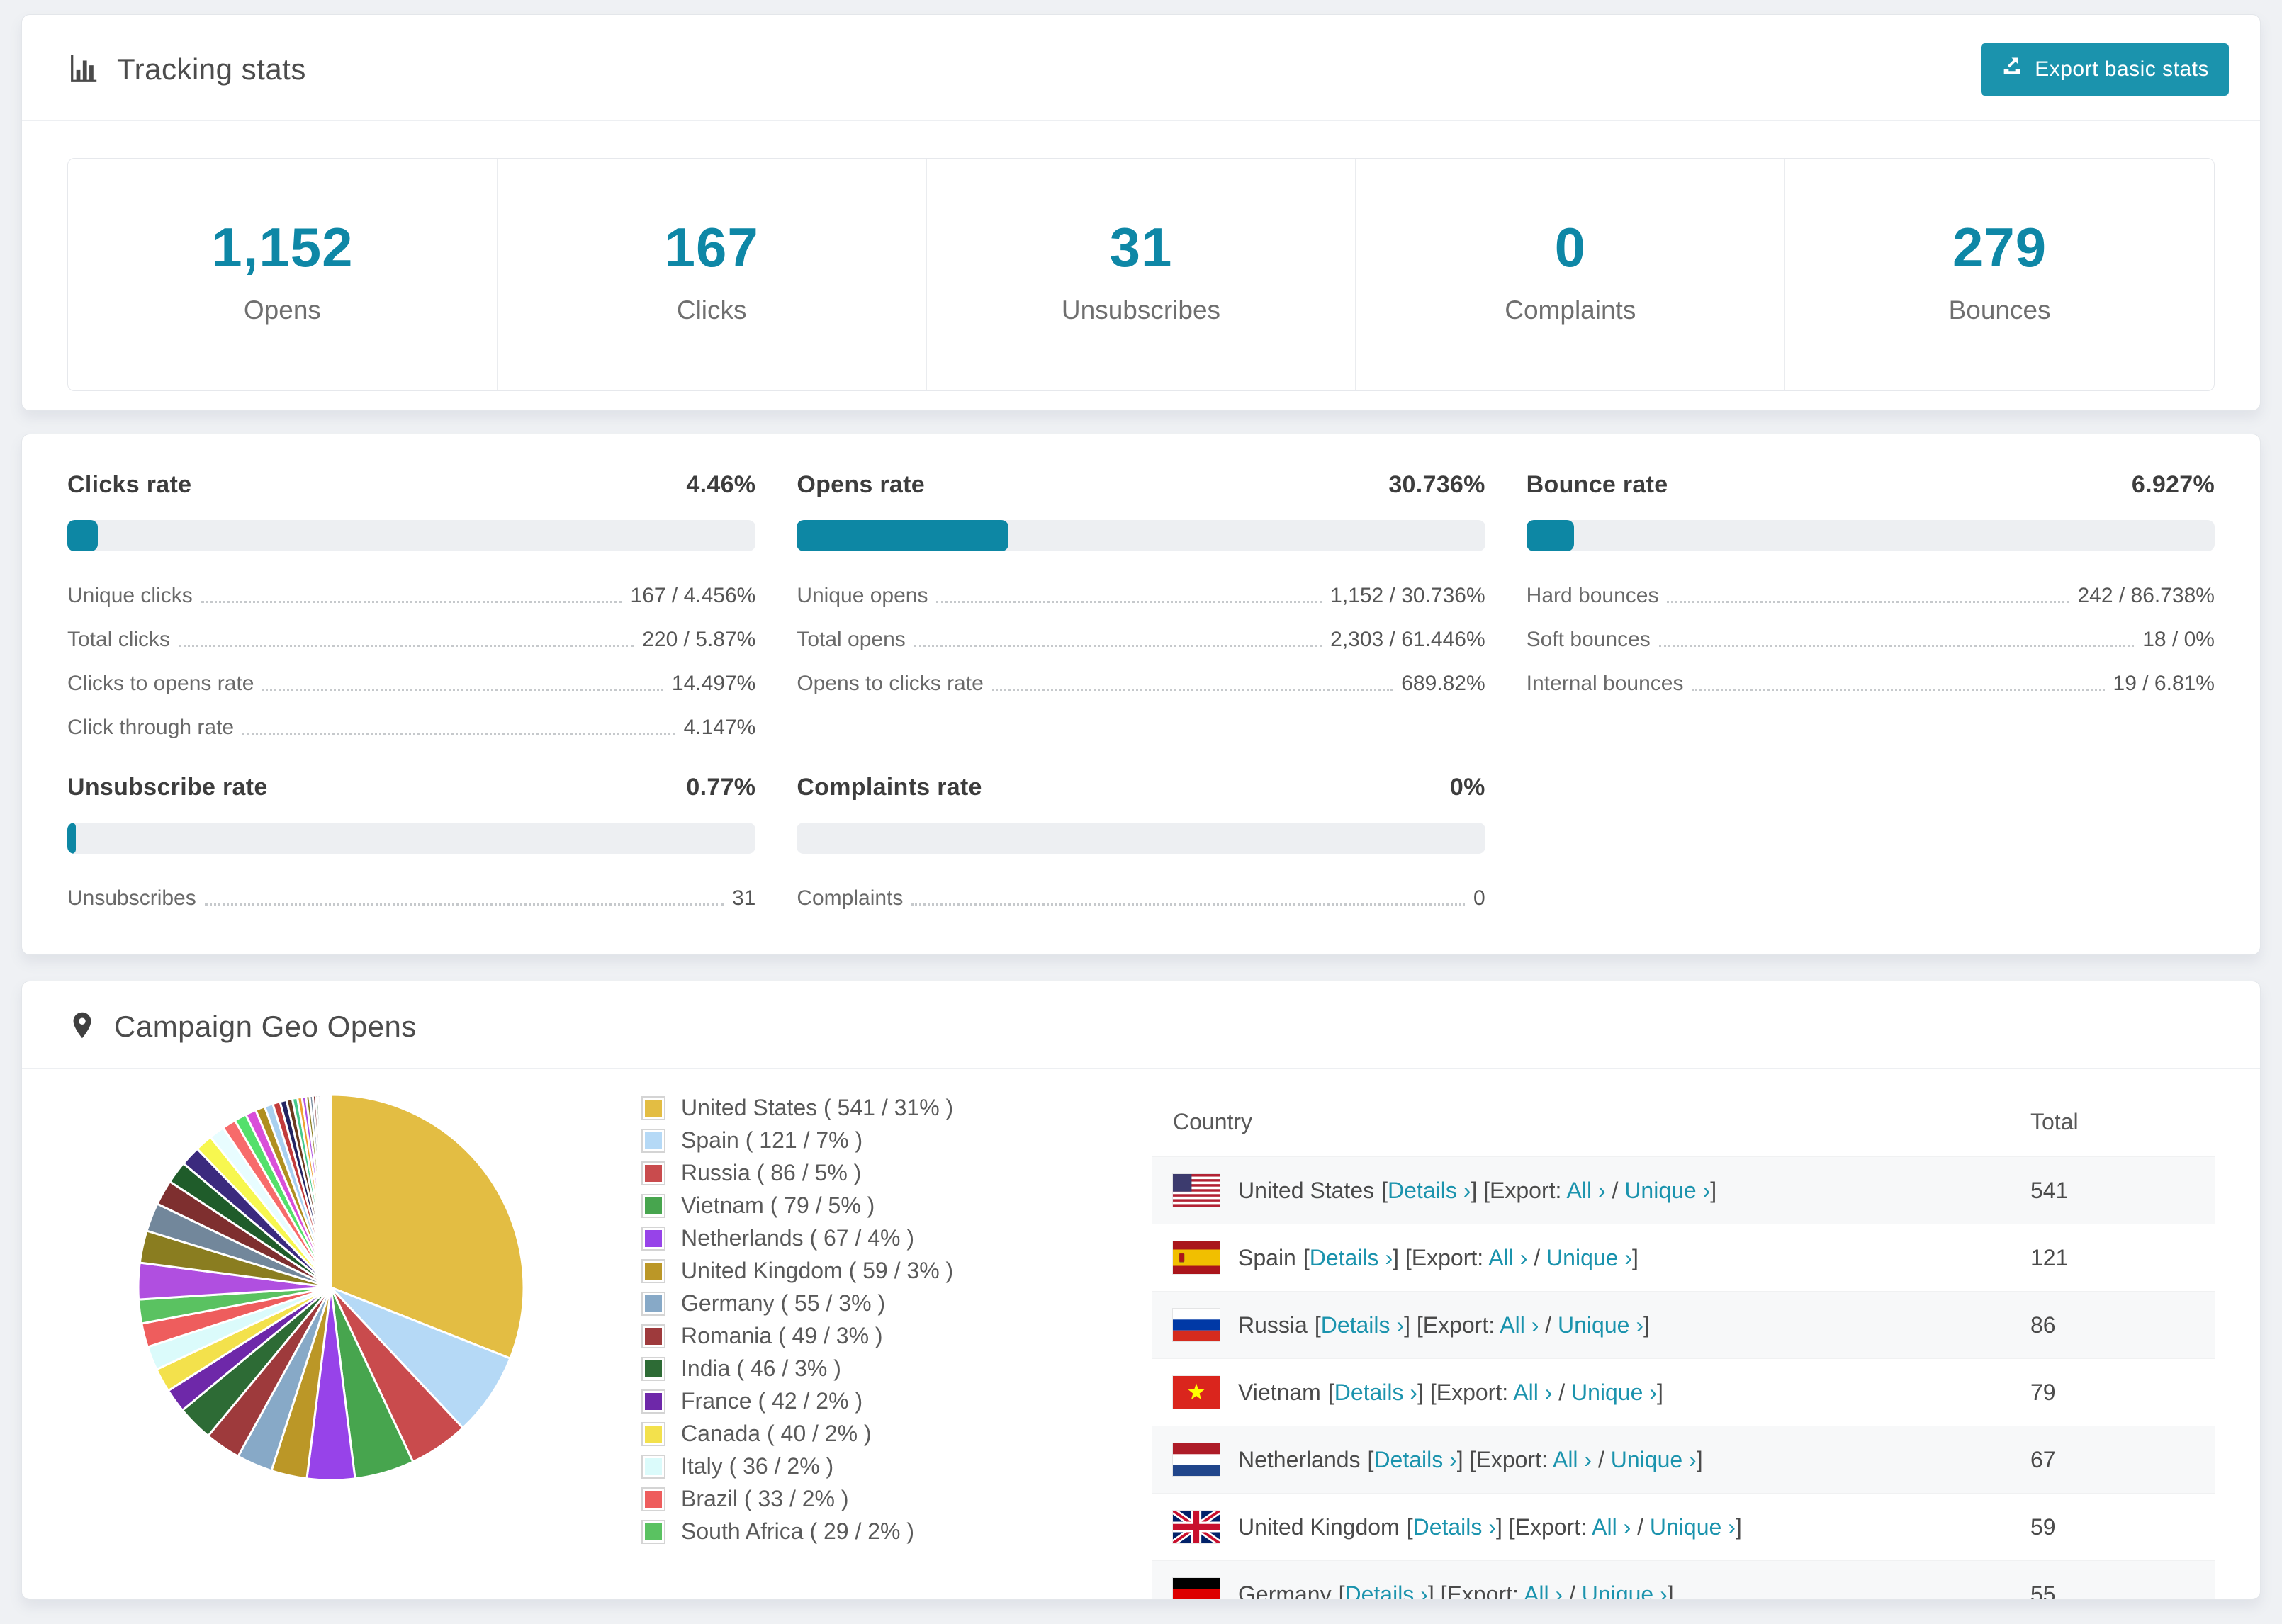  I want to click on total-value: 86, so click(2043, 1325).